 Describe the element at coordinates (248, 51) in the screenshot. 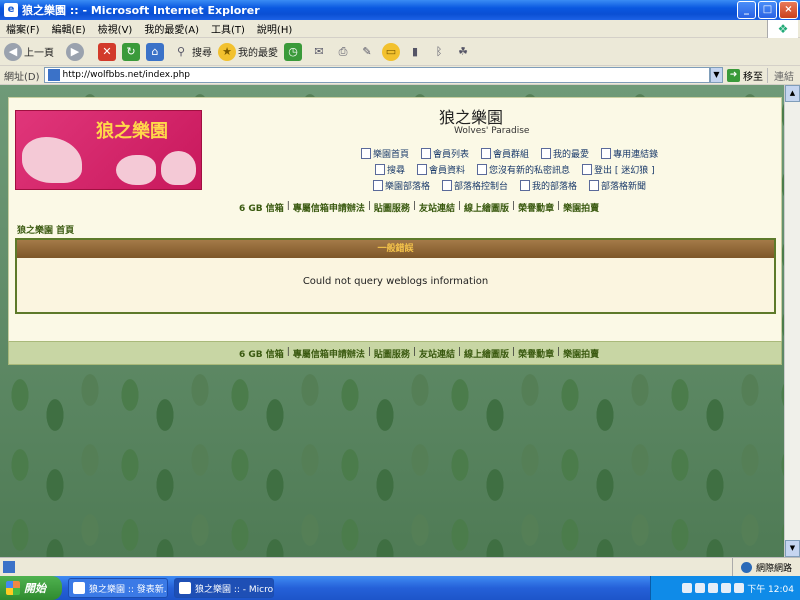

I see `favorites-button: ★ 我的最愛` at that location.